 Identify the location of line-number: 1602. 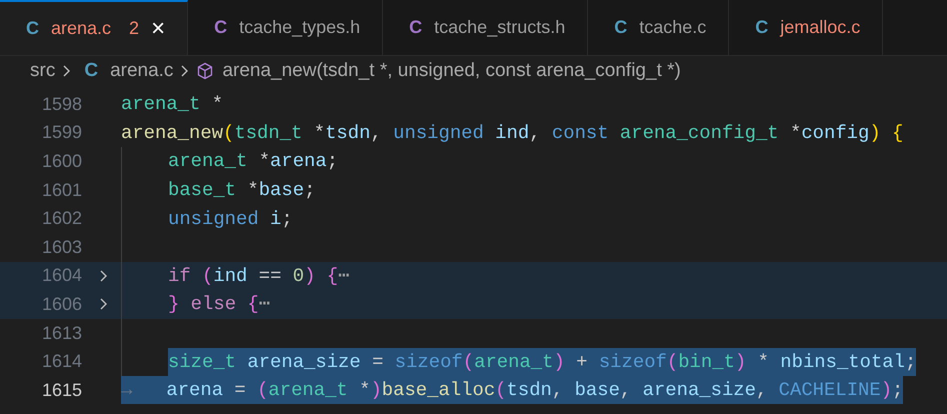
(61, 218).